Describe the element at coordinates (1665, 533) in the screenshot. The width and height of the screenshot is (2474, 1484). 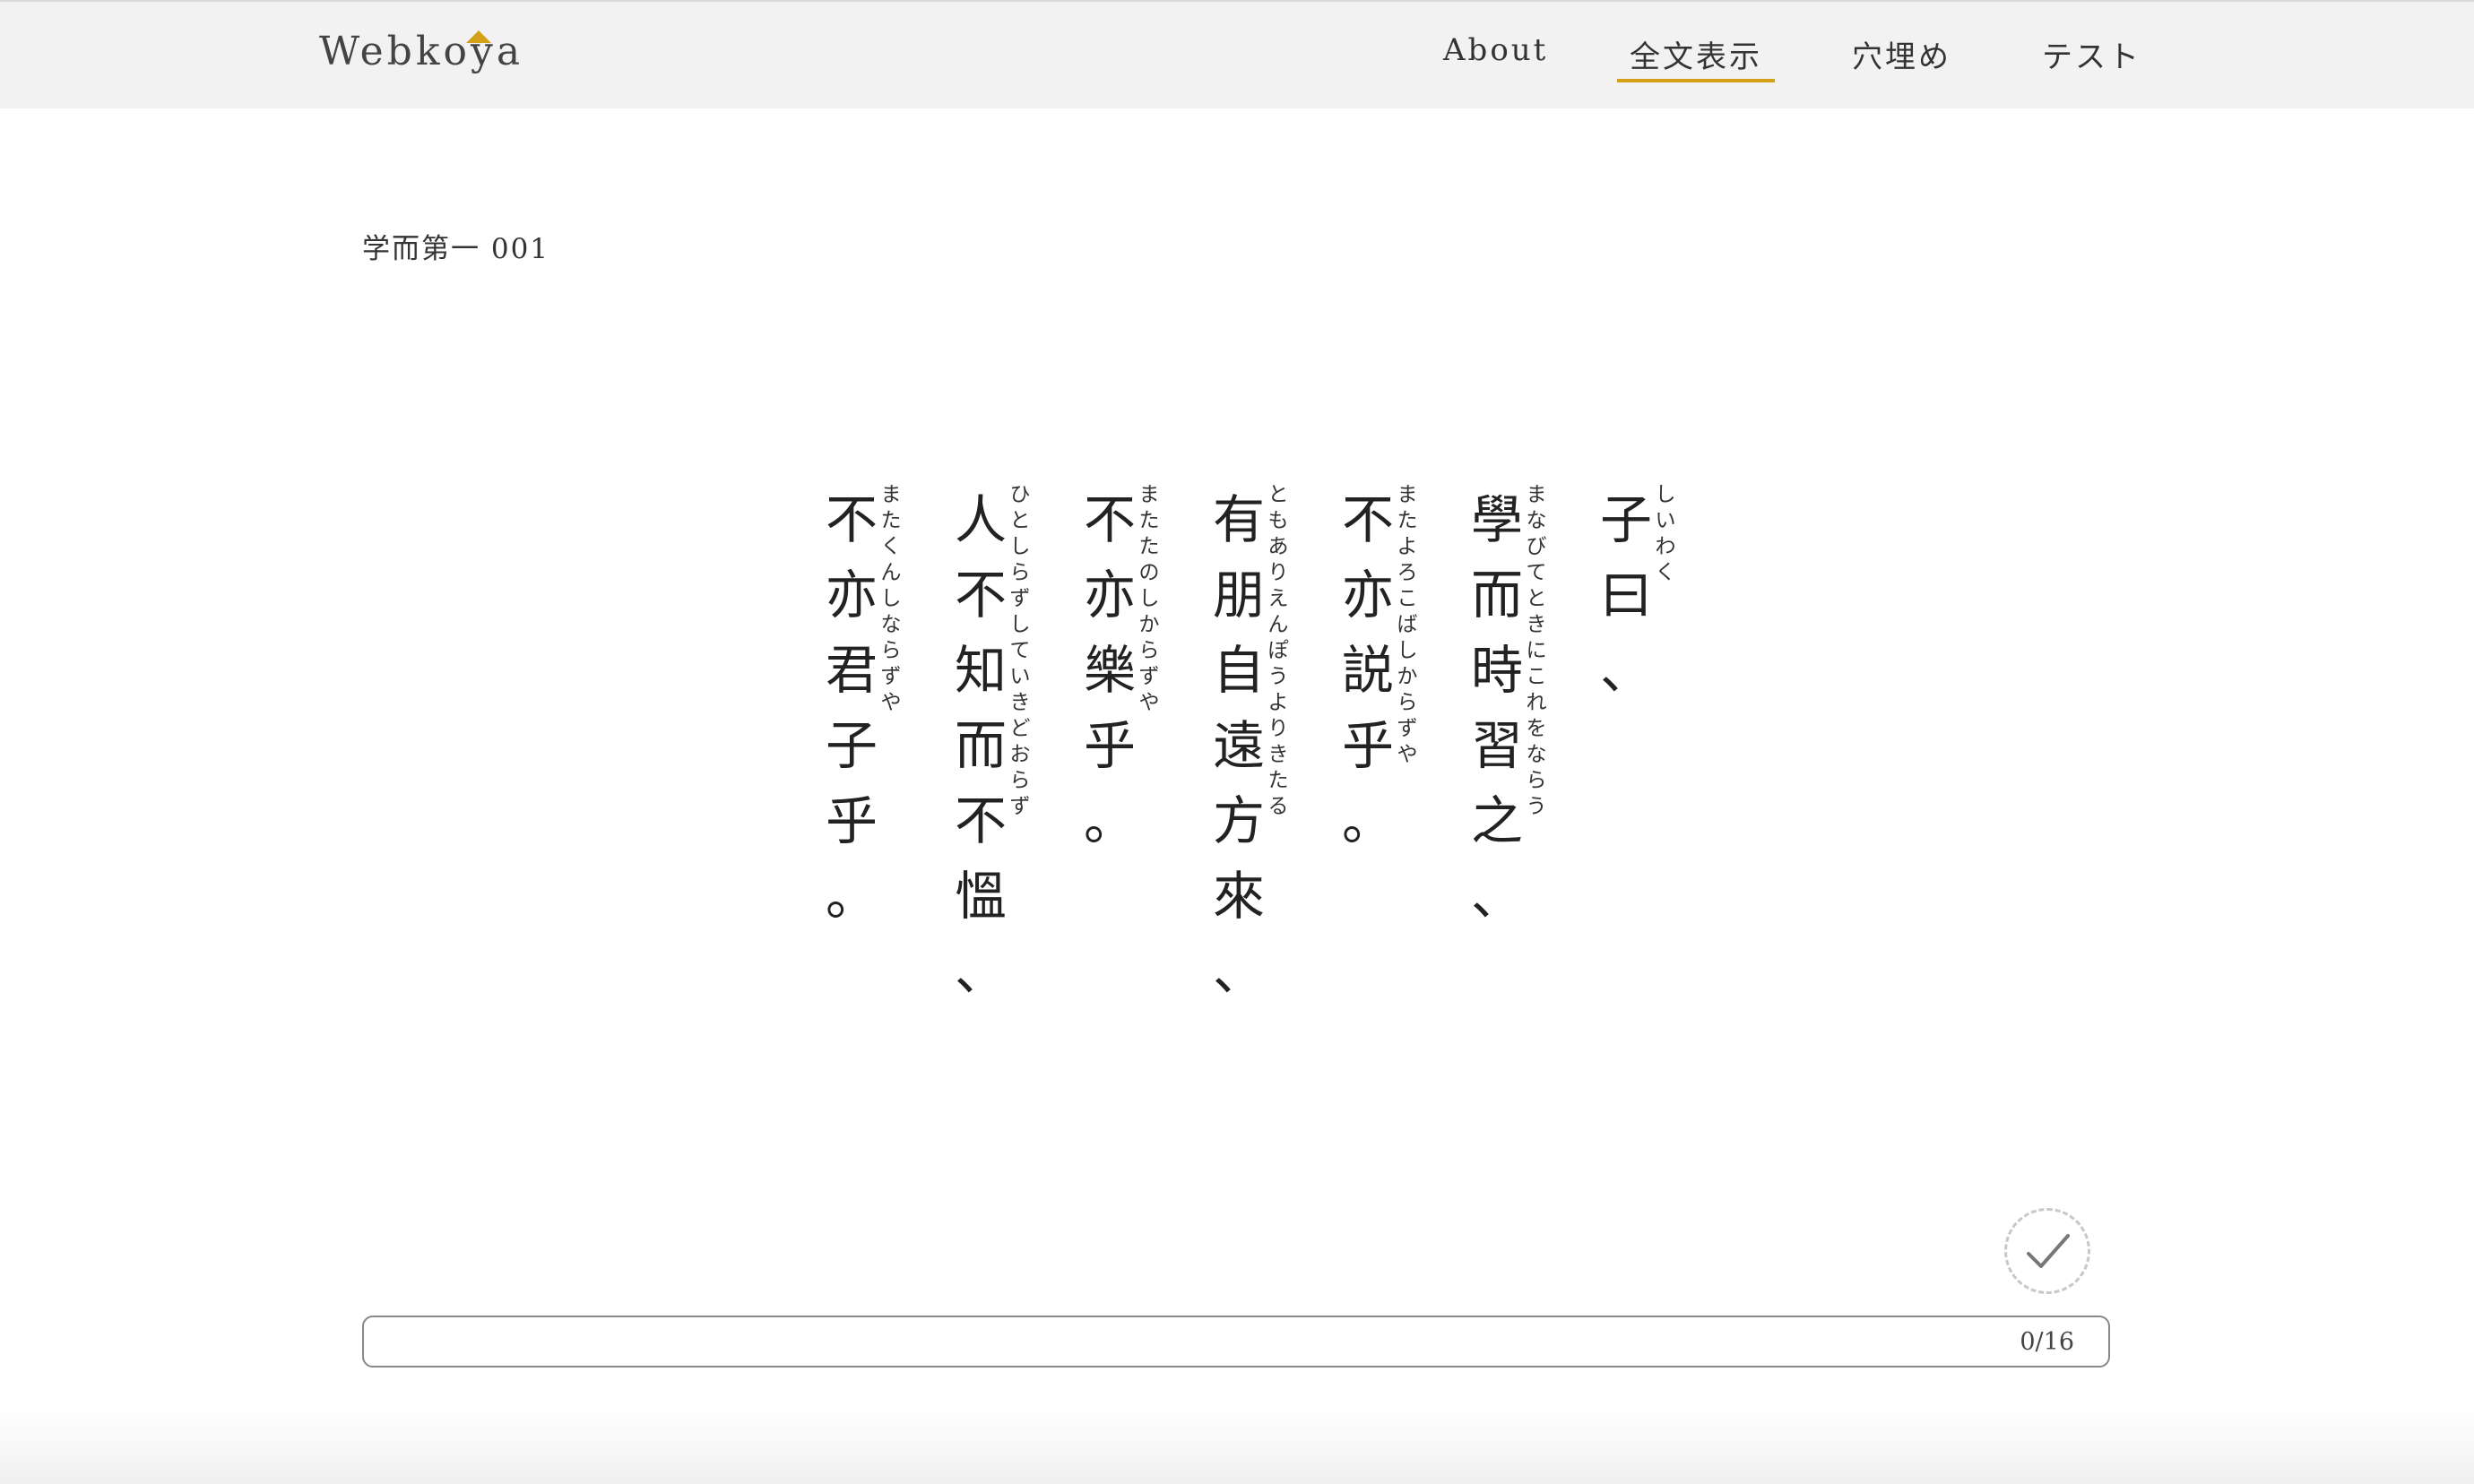
I see `passage-column-ruby: しいわく` at that location.